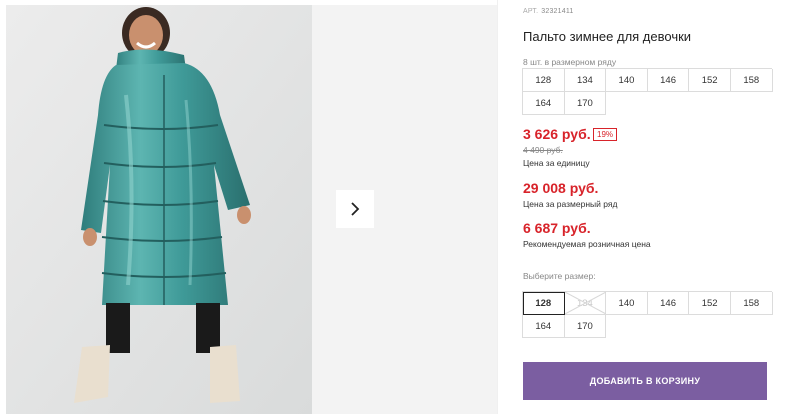 The width and height of the screenshot is (800, 414). I want to click on size-option: 164, so click(544, 326).